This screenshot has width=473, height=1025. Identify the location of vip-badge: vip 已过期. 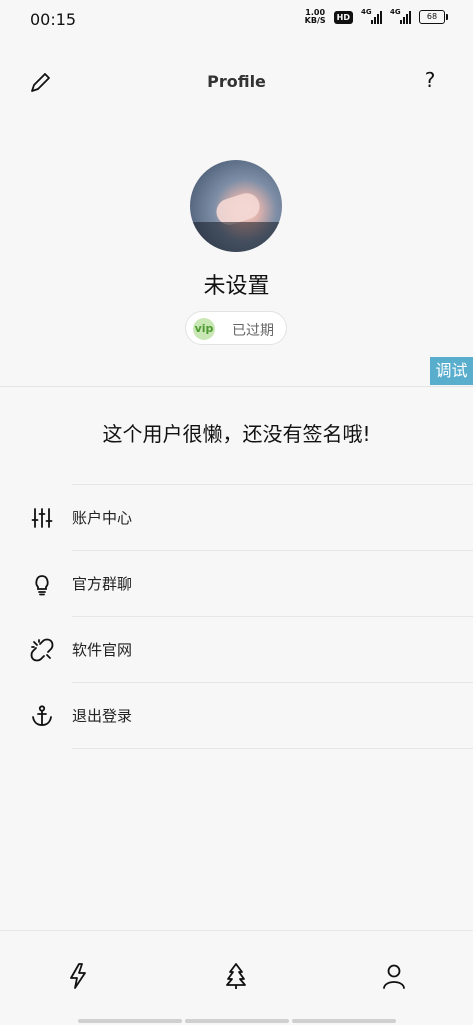
(236, 328).